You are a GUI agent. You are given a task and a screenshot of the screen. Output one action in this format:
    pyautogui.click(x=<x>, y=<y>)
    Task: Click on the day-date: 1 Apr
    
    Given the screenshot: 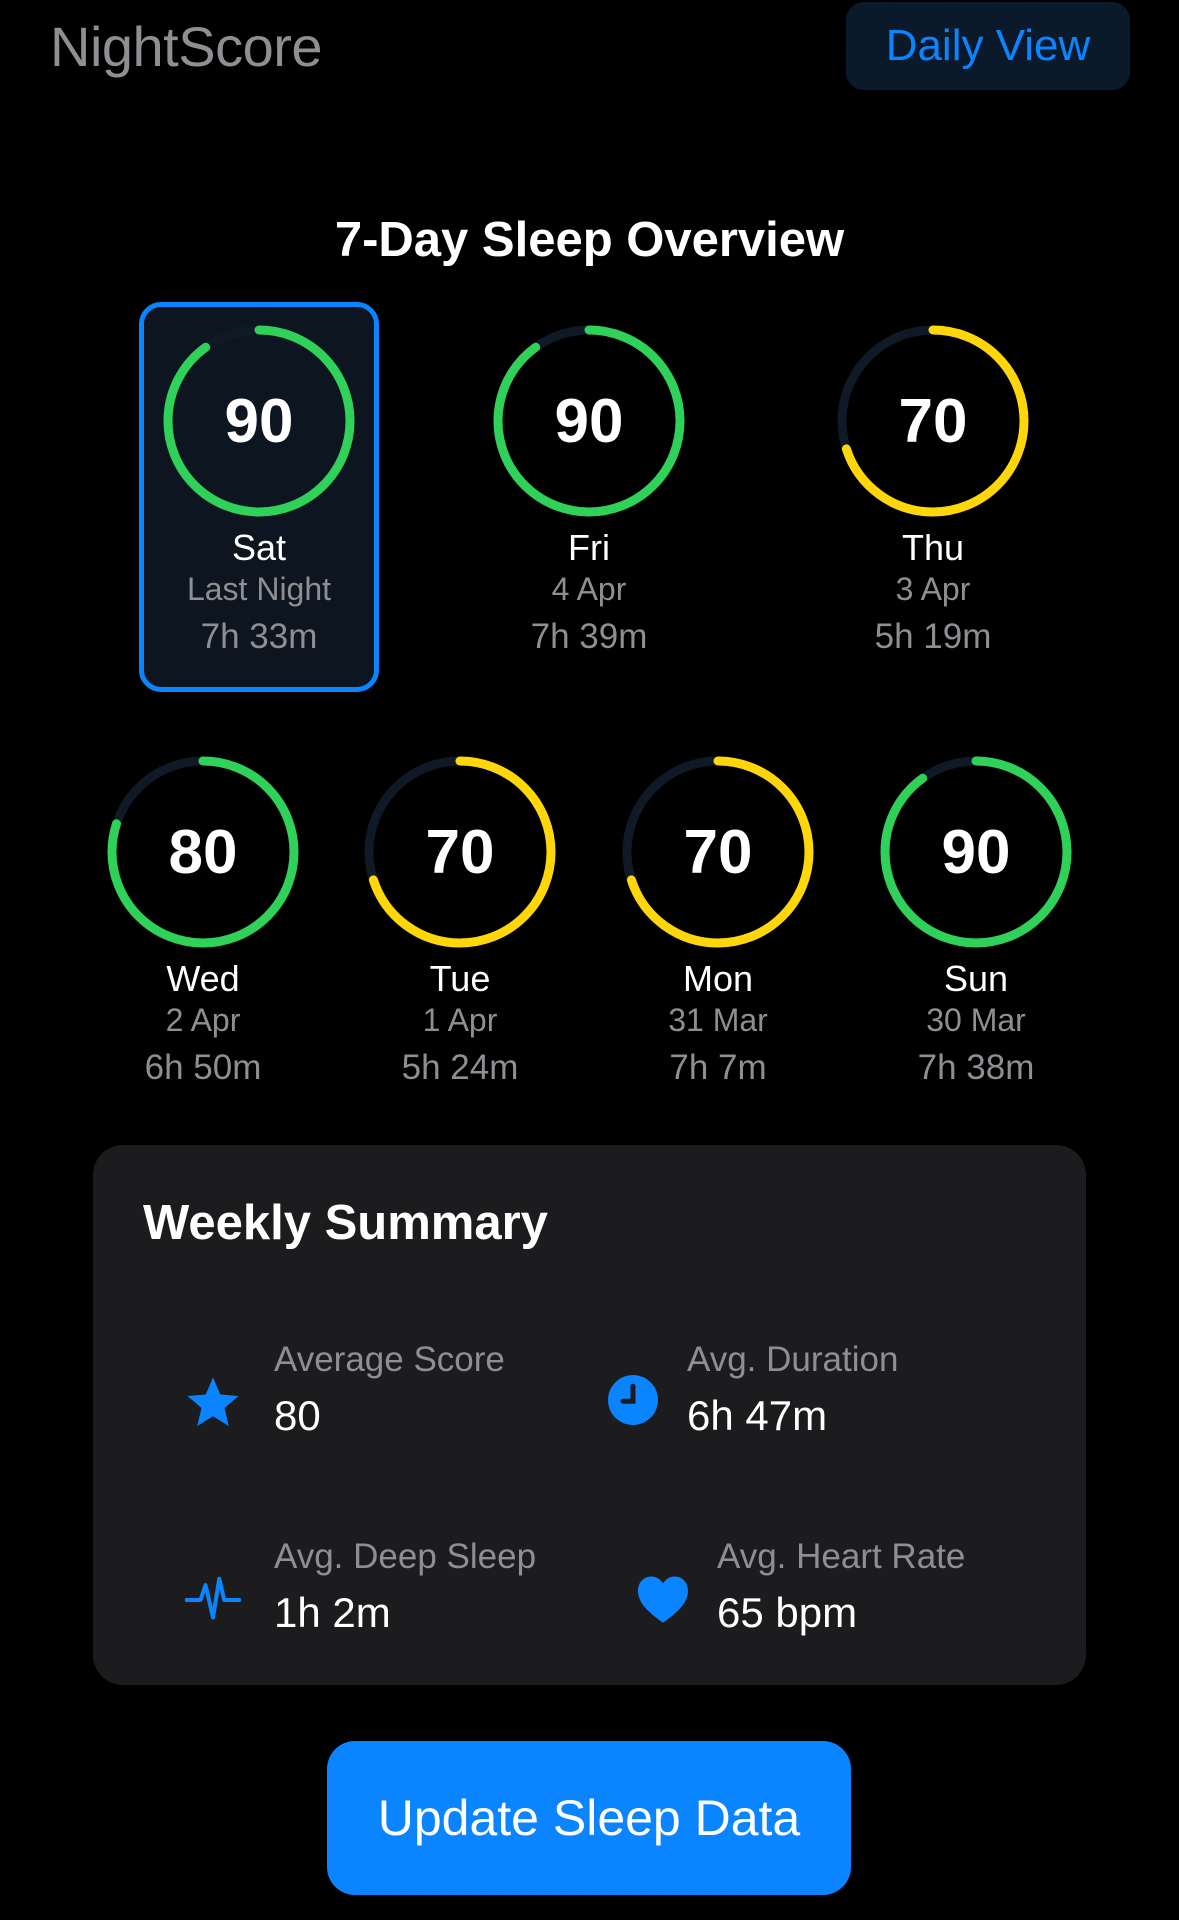 What is the action you would take?
    pyautogui.click(x=460, y=1020)
    